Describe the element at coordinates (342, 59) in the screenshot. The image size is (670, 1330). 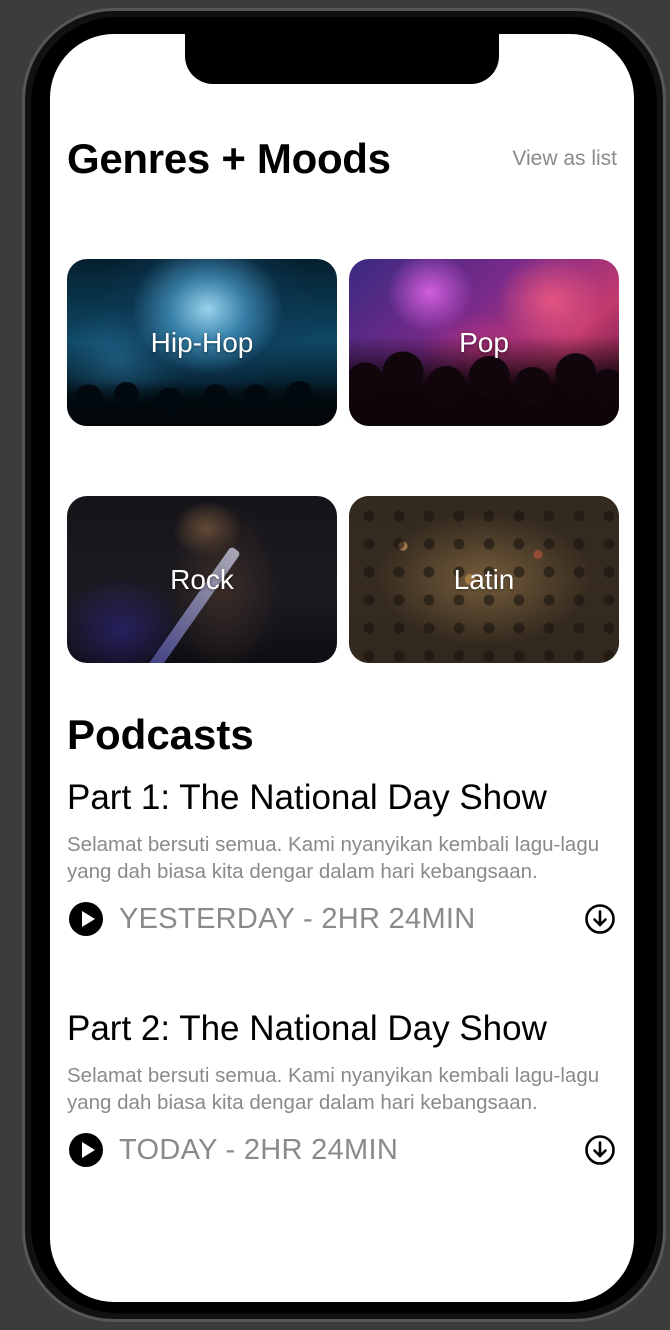
I see `device-notch` at that location.